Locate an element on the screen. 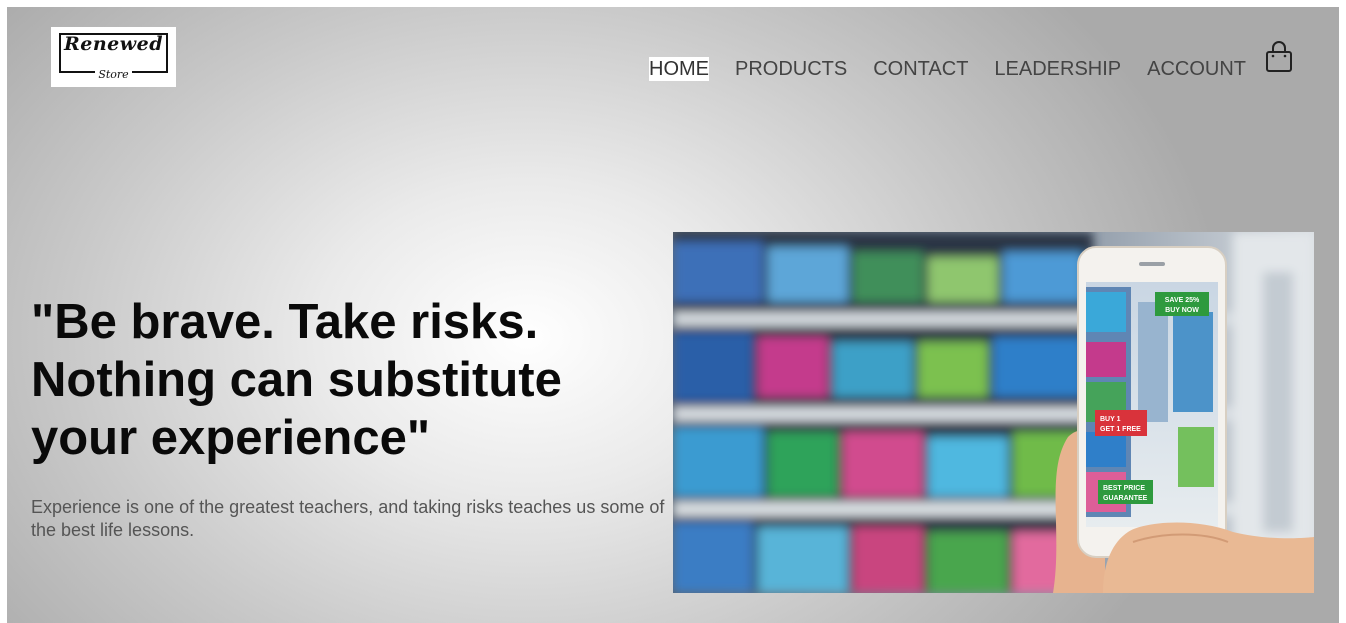  hero-quote-line: "Be brave. Take risks. is located at coordinates (285, 322).